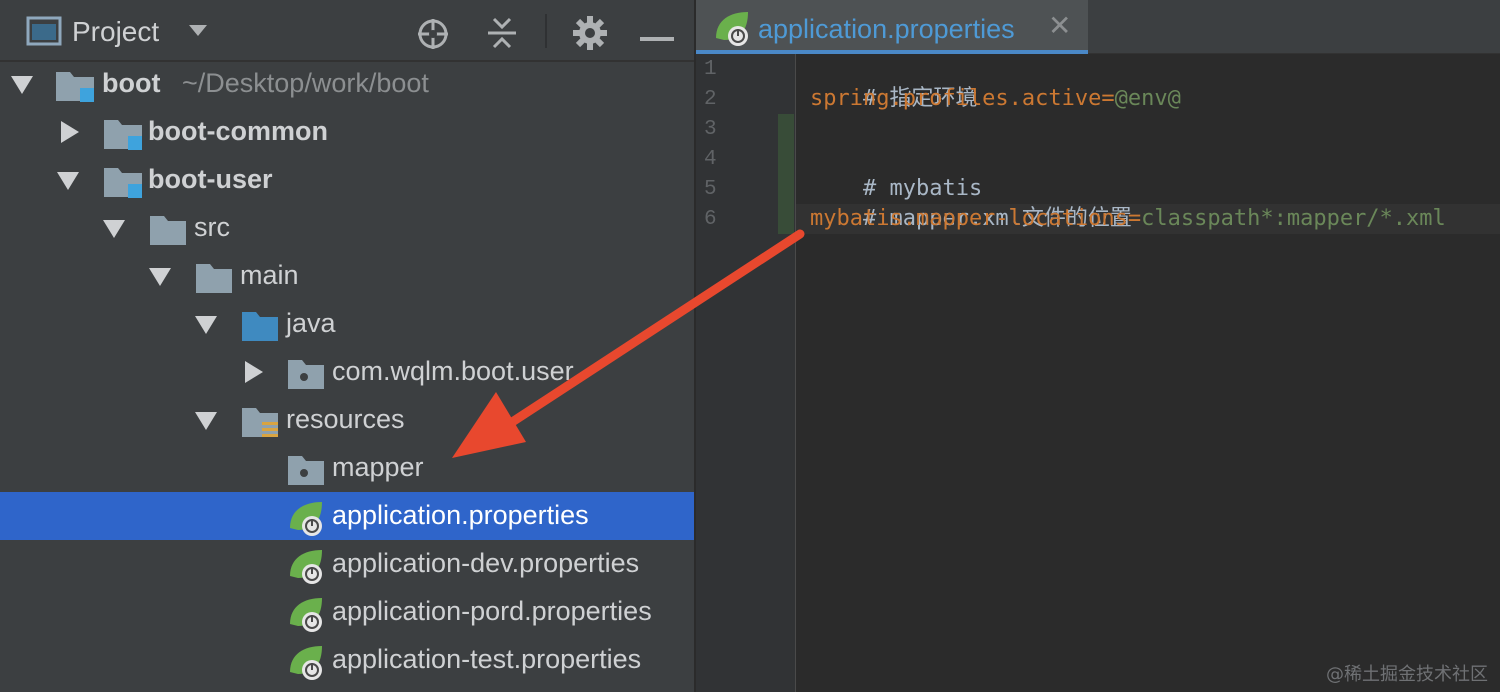  What do you see at coordinates (131, 83) in the screenshot?
I see `tree-item-label: boot` at bounding box center [131, 83].